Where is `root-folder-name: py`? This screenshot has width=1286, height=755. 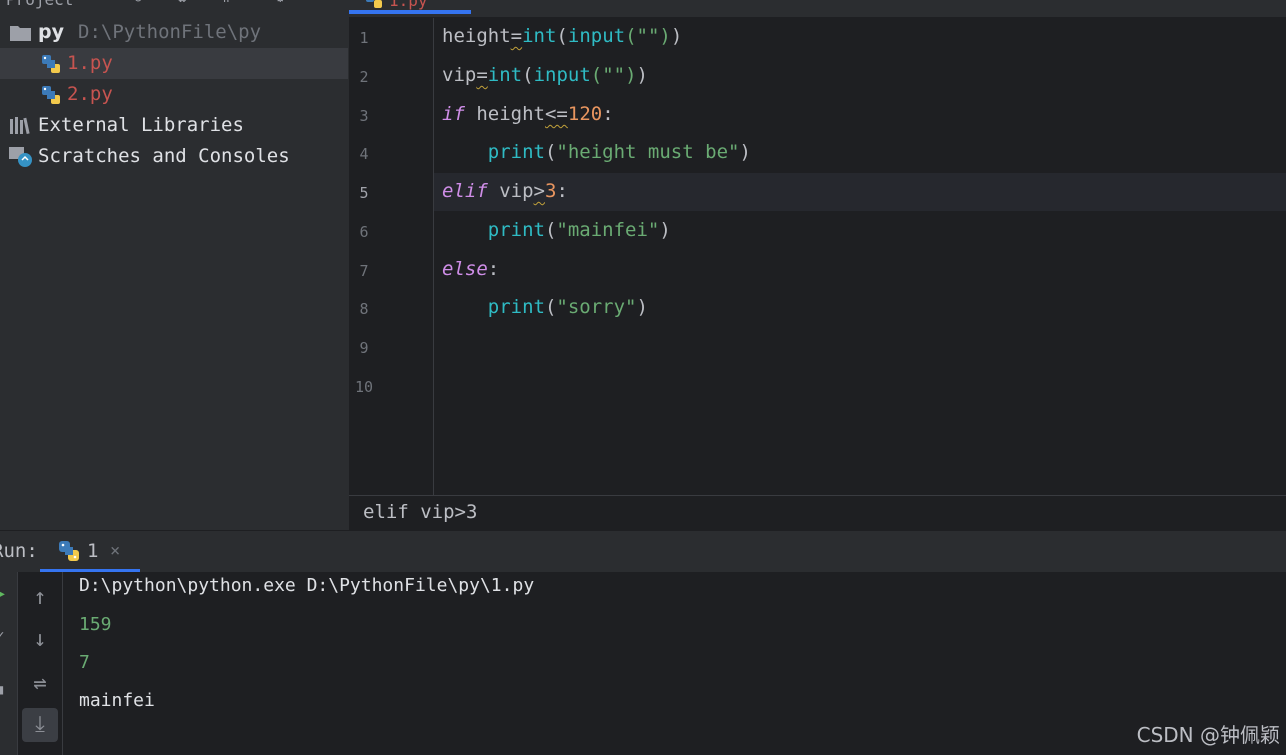
root-folder-name: py is located at coordinates (51, 32).